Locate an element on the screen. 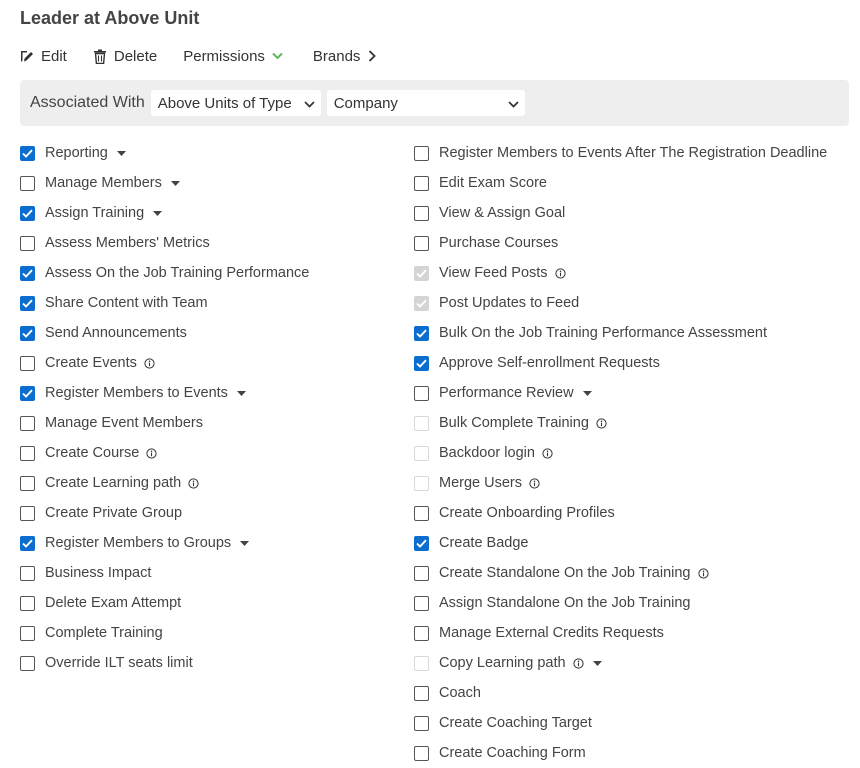 The height and width of the screenshot is (768, 860). company-select: Company is located at coordinates (425, 103).